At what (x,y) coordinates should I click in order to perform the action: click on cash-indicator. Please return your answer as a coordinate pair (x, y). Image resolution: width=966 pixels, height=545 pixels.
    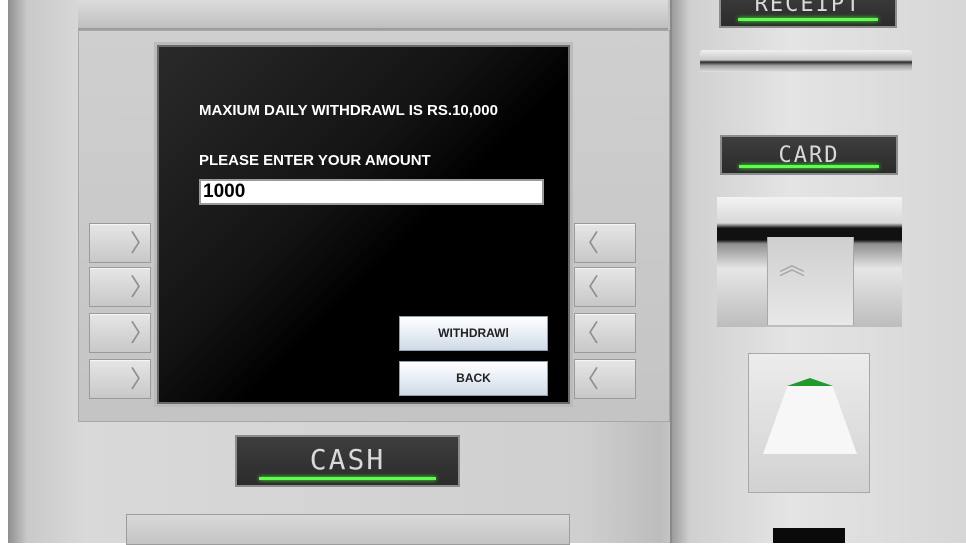
    Looking at the image, I should click on (347, 478).